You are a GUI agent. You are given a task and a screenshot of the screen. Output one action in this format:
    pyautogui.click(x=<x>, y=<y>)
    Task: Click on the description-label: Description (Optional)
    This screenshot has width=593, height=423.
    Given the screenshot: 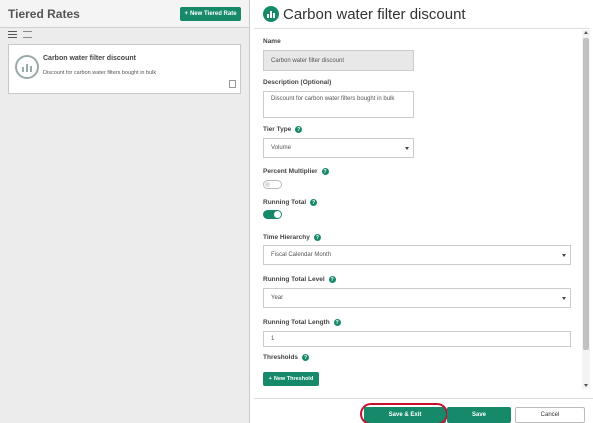 What is the action you would take?
    pyautogui.click(x=297, y=82)
    